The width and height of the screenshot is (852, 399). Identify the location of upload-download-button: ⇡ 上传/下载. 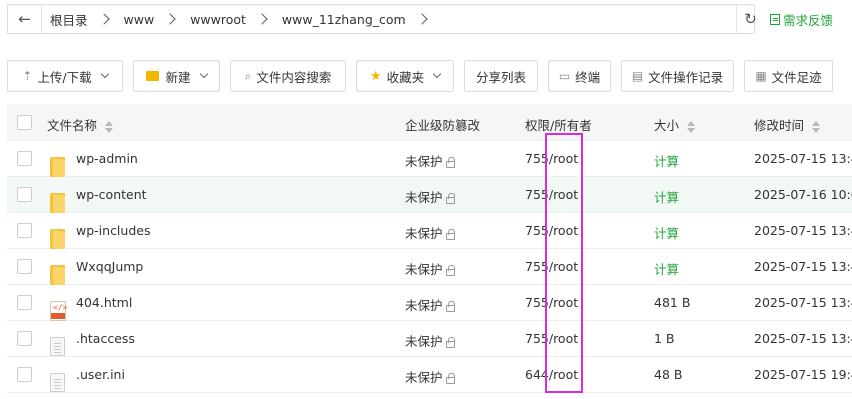
(65, 76).